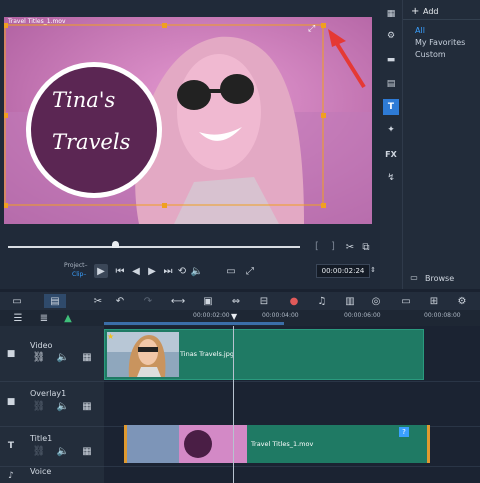 Image resolution: width=480 pixels, height=483 pixels. I want to click on track-header-overlay1: ■ Overlay1 ⛓ 🔈 ▦, so click(52, 404).